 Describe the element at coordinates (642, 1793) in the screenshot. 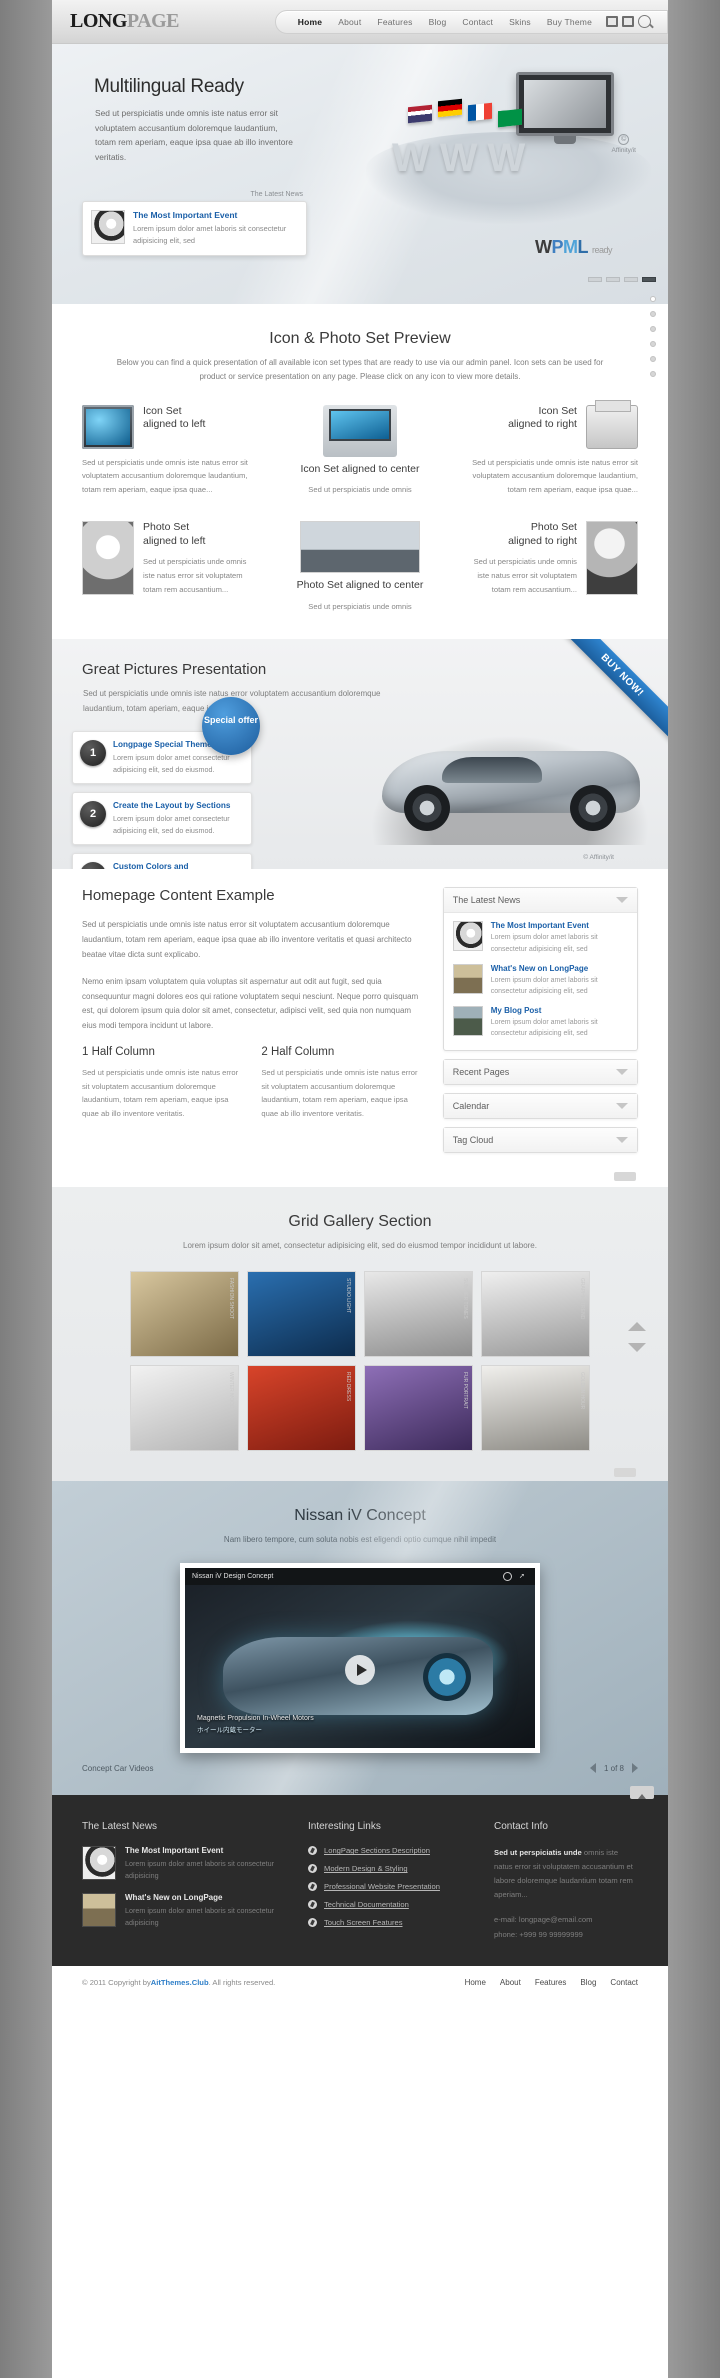

I see `back-to-top-button` at that location.